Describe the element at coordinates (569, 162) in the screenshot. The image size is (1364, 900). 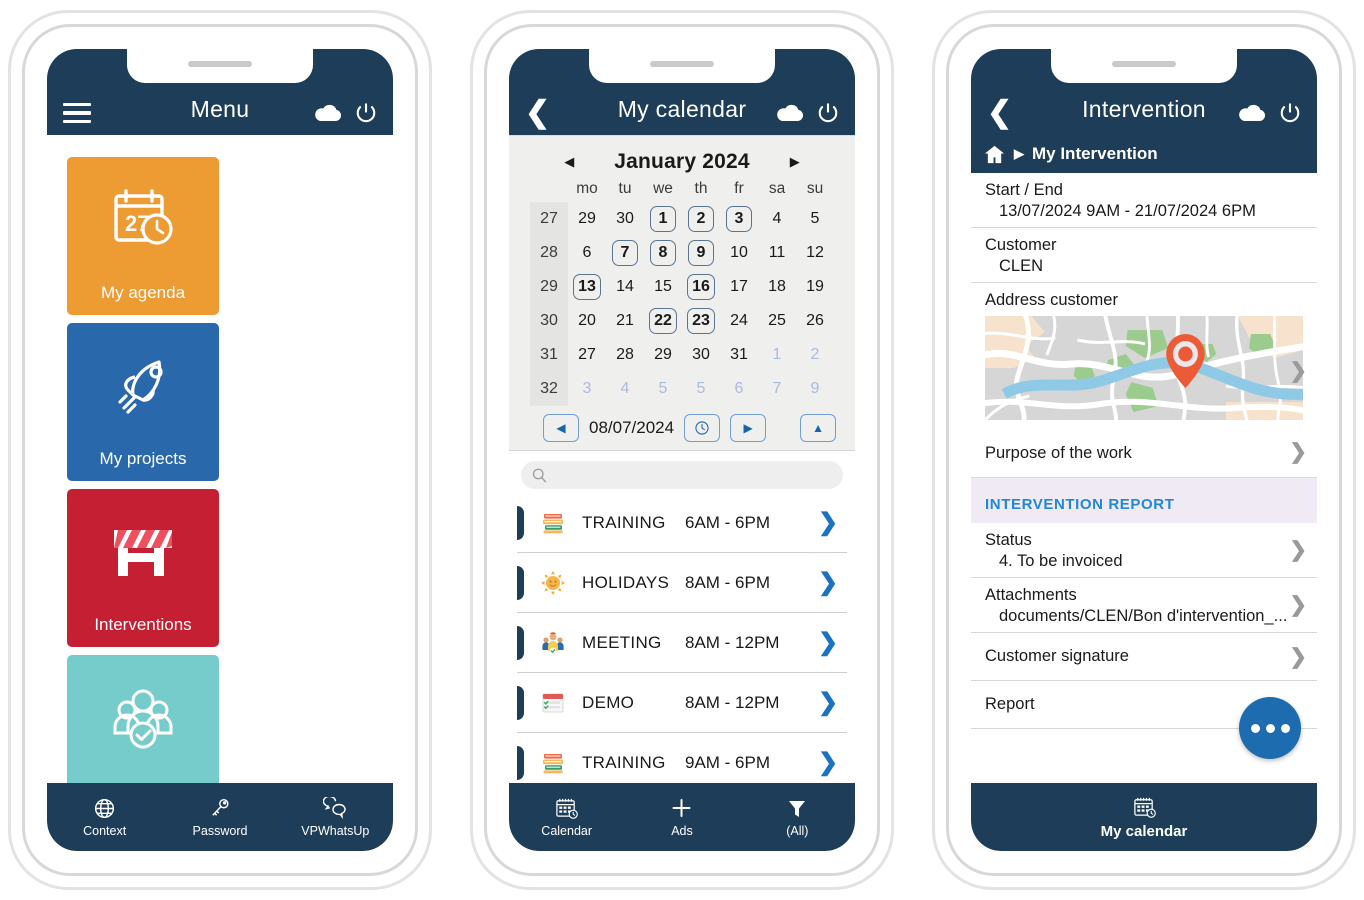
I see `triangle-left-icon: ◀` at that location.